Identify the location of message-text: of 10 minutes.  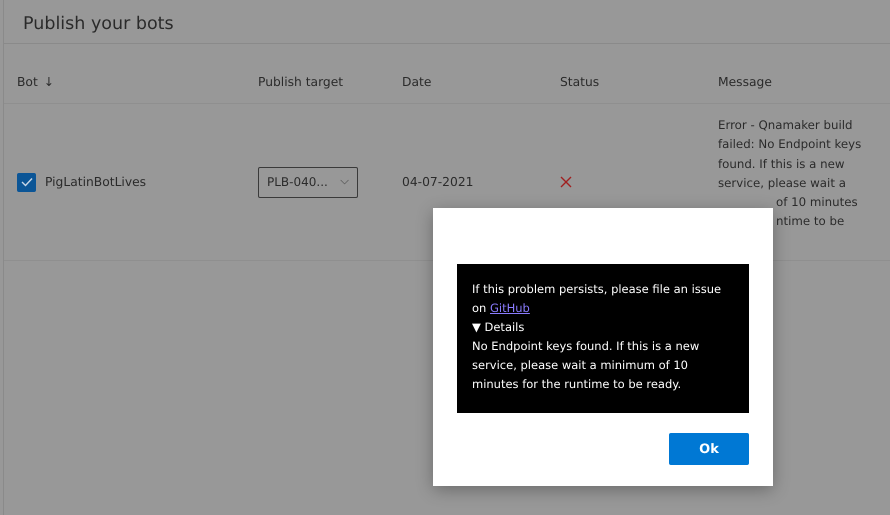
(817, 203).